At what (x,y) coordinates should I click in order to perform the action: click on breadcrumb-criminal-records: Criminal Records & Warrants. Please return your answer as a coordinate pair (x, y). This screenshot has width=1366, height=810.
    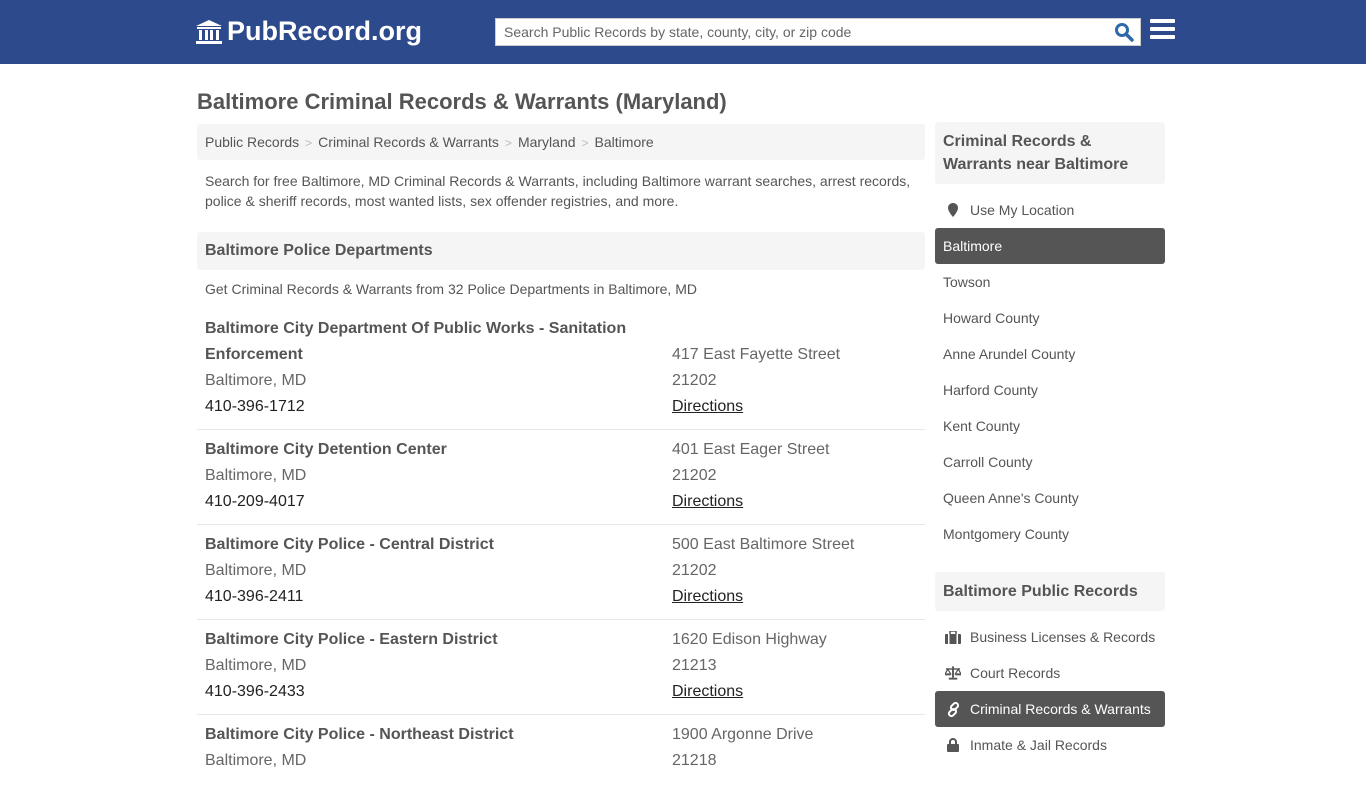
    Looking at the image, I should click on (408, 142).